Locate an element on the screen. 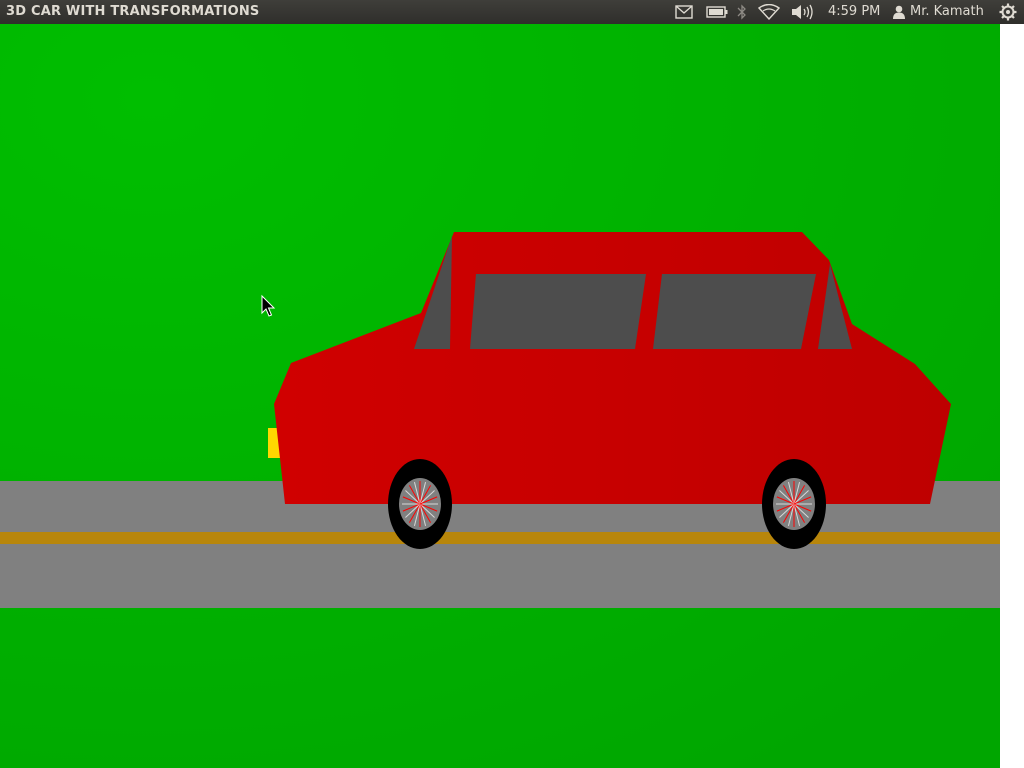 This screenshot has width=1024, height=768. volume-icon is located at coordinates (802, 12).